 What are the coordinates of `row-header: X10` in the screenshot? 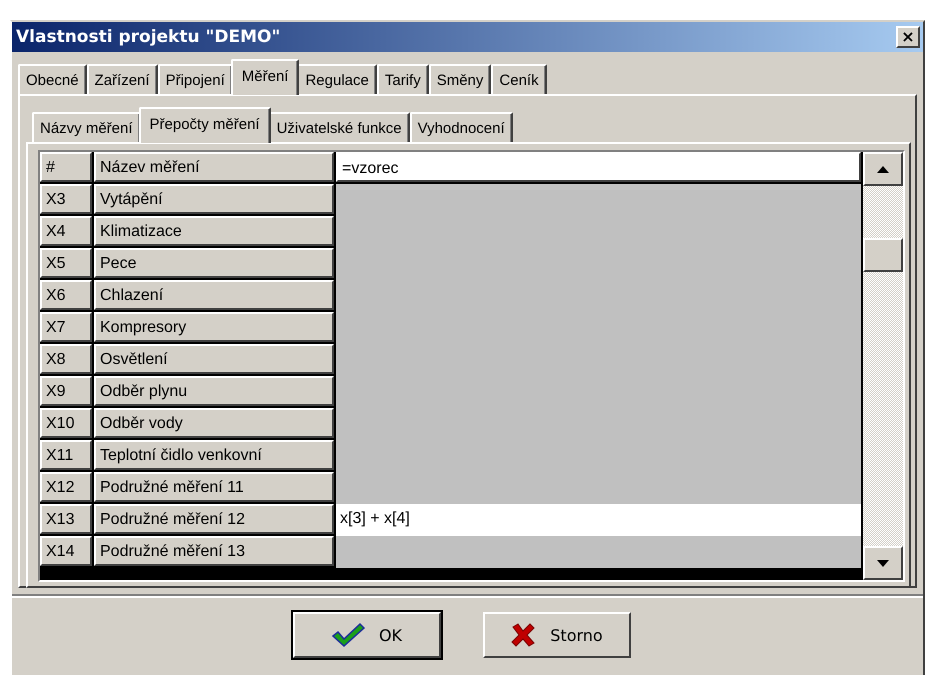 It's located at (66, 423).